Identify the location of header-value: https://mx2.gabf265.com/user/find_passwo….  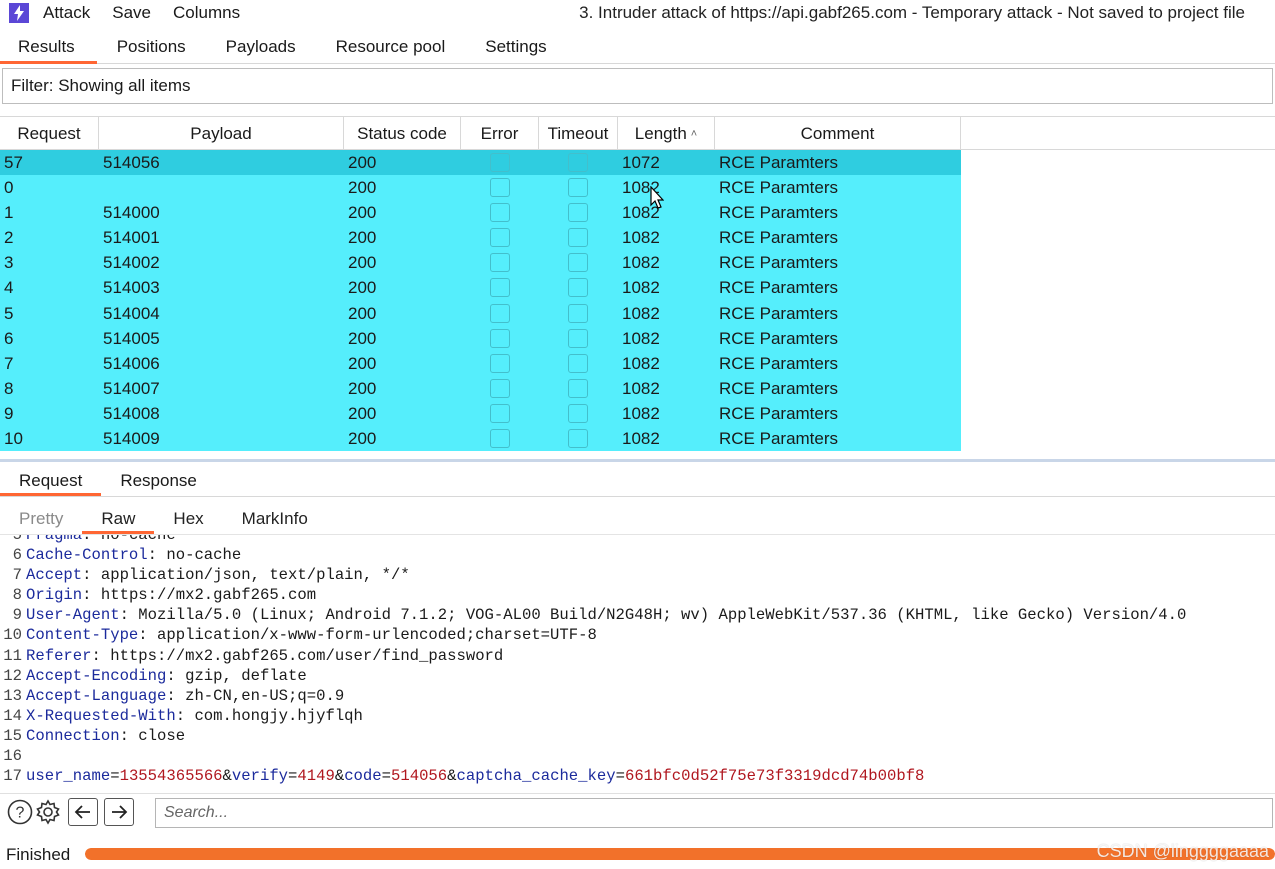
(307, 655).